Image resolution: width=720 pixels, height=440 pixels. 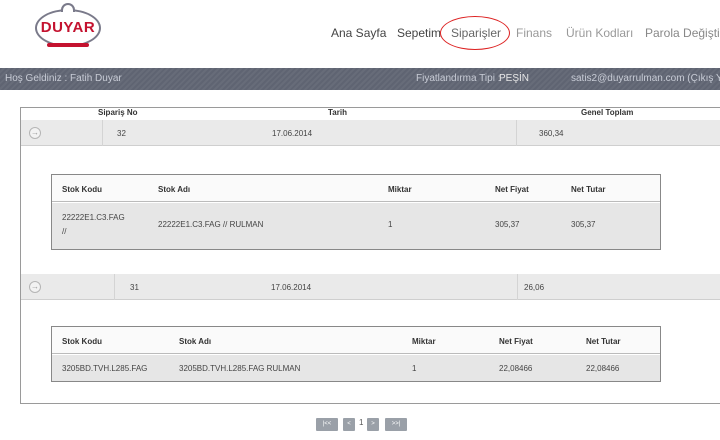 What do you see at coordinates (396, 424) in the screenshot?
I see `last-page-button: >>|` at bounding box center [396, 424].